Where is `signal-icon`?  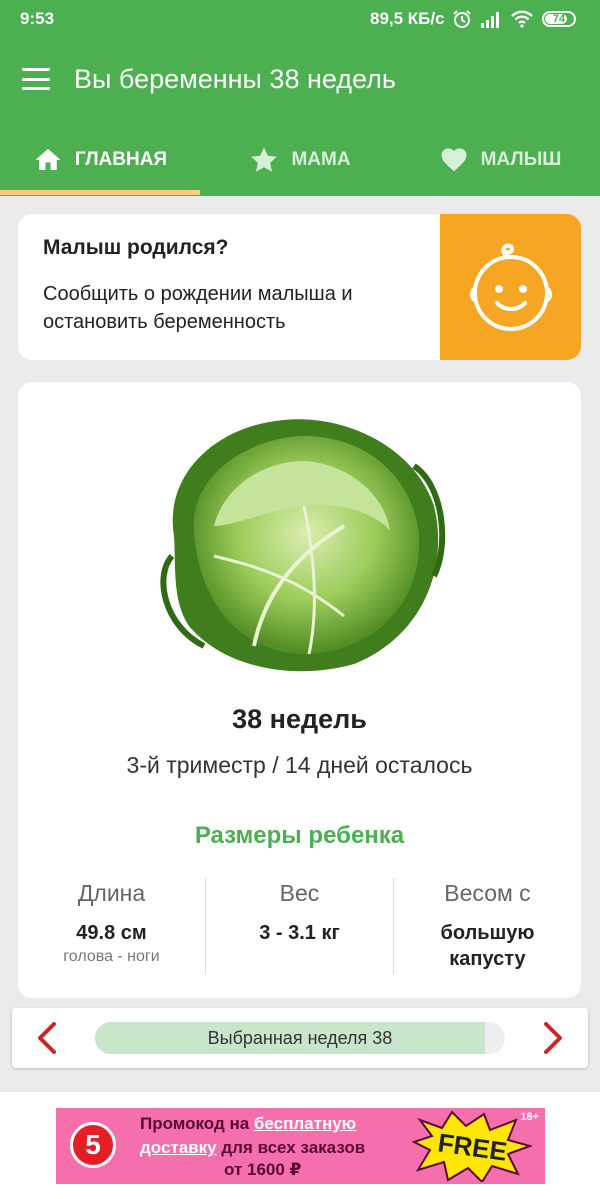 signal-icon is located at coordinates (490, 20).